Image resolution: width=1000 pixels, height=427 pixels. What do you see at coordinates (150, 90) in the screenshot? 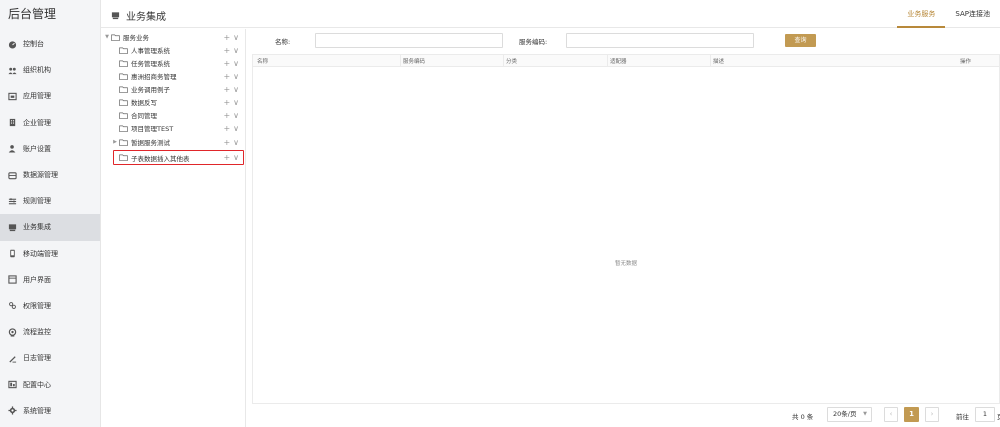
I see `tree-node-label: 业务调用例子` at bounding box center [150, 90].